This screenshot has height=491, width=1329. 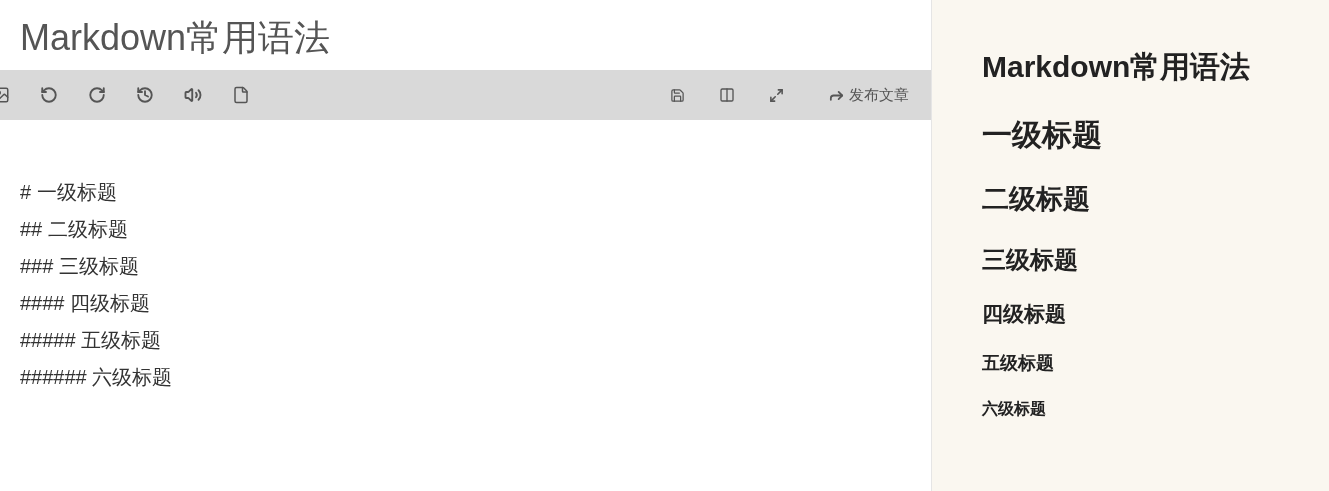 What do you see at coordinates (1018, 363) in the screenshot?
I see `preview-heading: 五级标题` at bounding box center [1018, 363].